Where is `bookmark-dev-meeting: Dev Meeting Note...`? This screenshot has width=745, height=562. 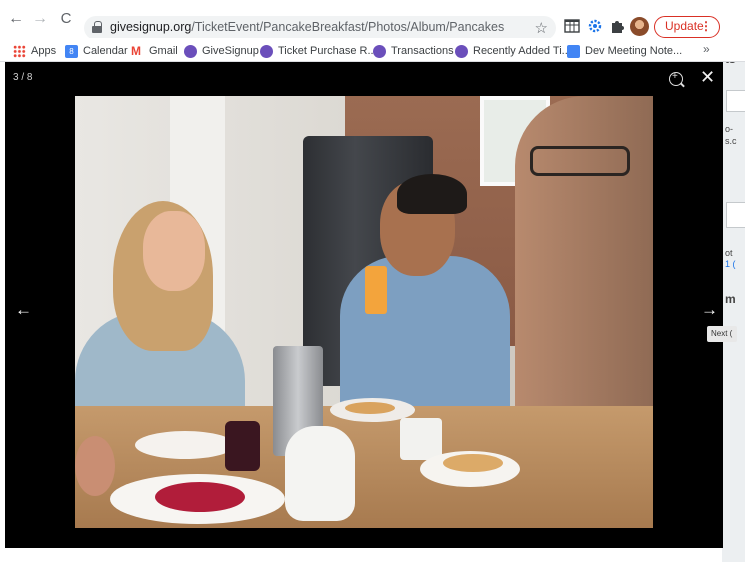 bookmark-dev-meeting: Dev Meeting Note... is located at coordinates (624, 51).